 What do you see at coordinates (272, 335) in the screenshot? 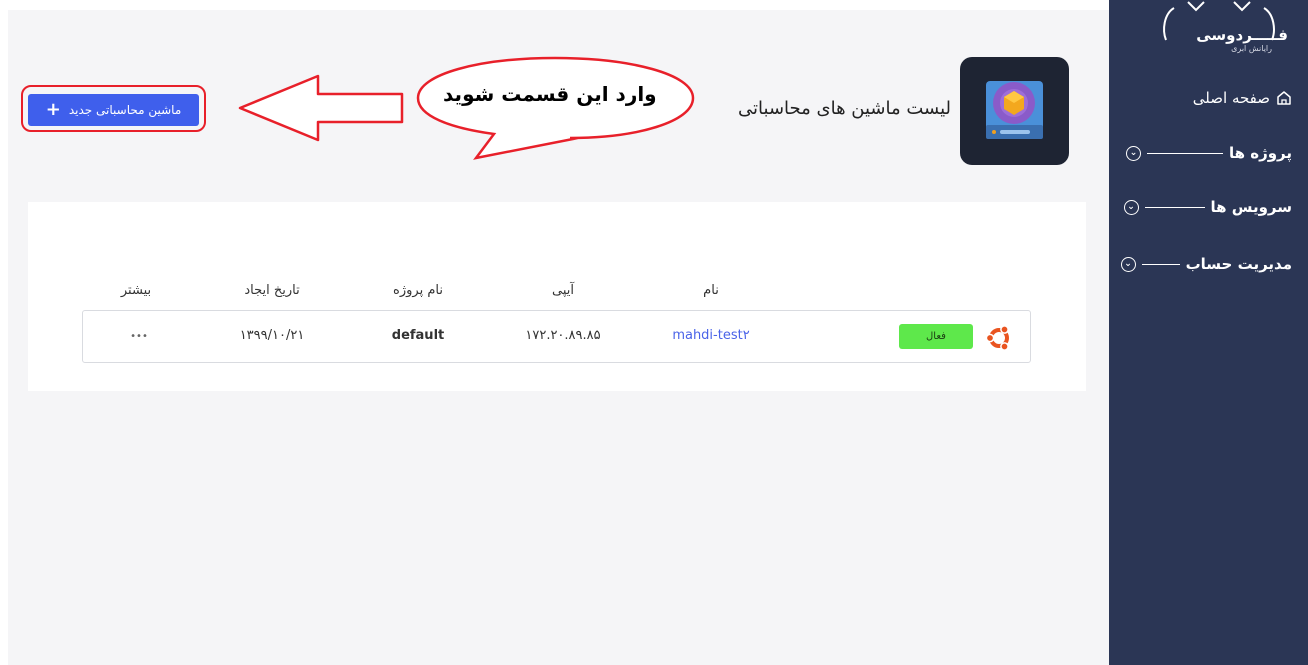
I see `machine-created-date: ۱۳۹۹/۱۰/۲۱` at bounding box center [272, 335].